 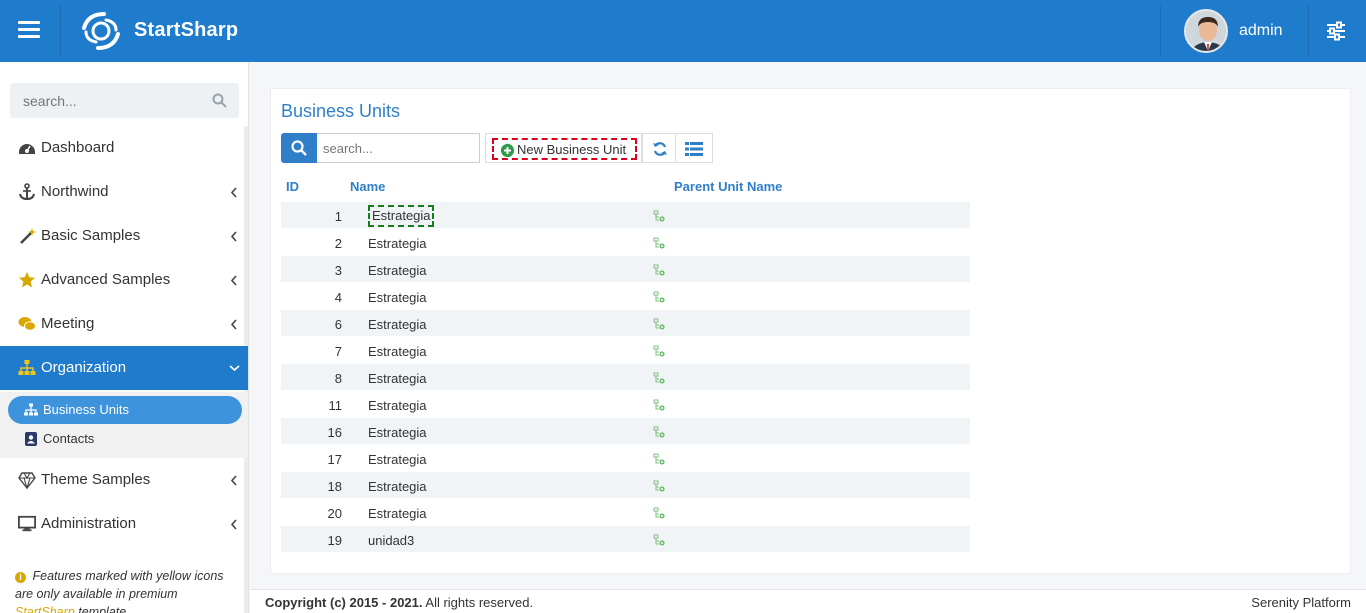 What do you see at coordinates (625, 377) in the screenshot?
I see `table-row: 8 Estrategia` at bounding box center [625, 377].